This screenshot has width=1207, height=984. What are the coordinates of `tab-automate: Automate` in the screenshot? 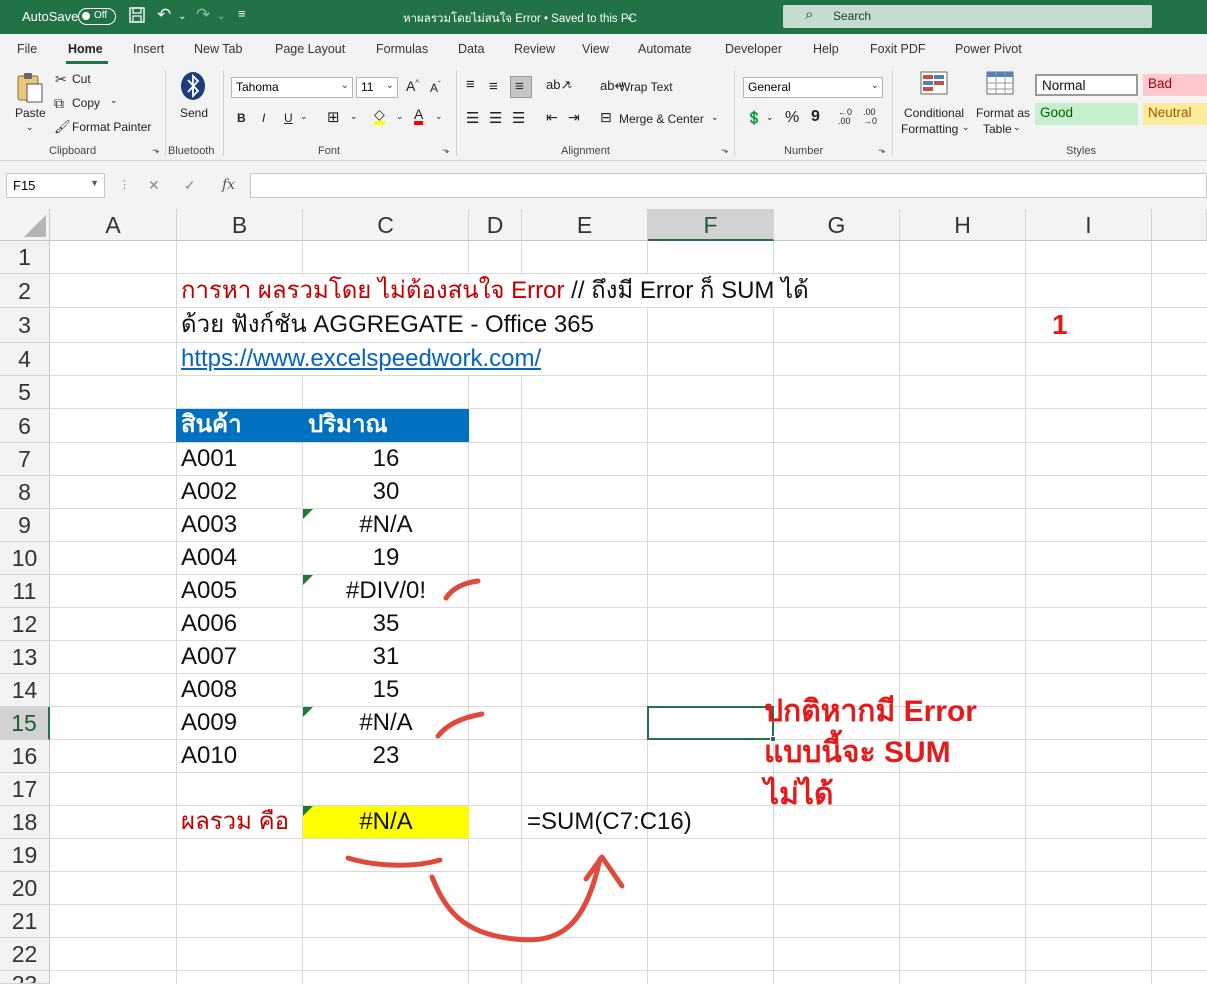 It's located at (665, 49).